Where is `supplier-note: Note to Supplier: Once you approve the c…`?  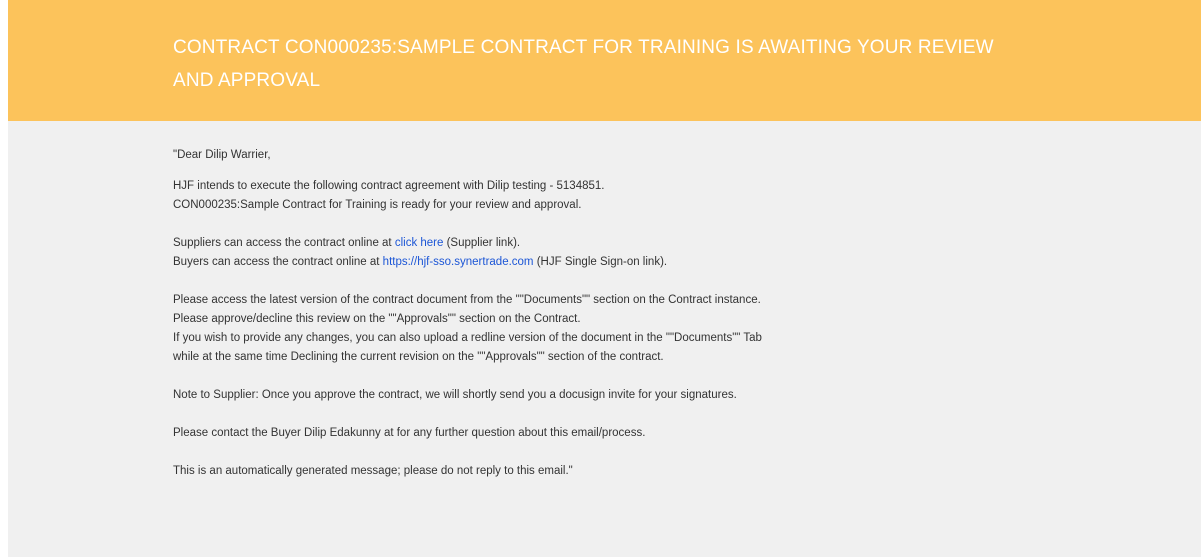 supplier-note: Note to Supplier: Once you approve the c… is located at coordinates (455, 395).